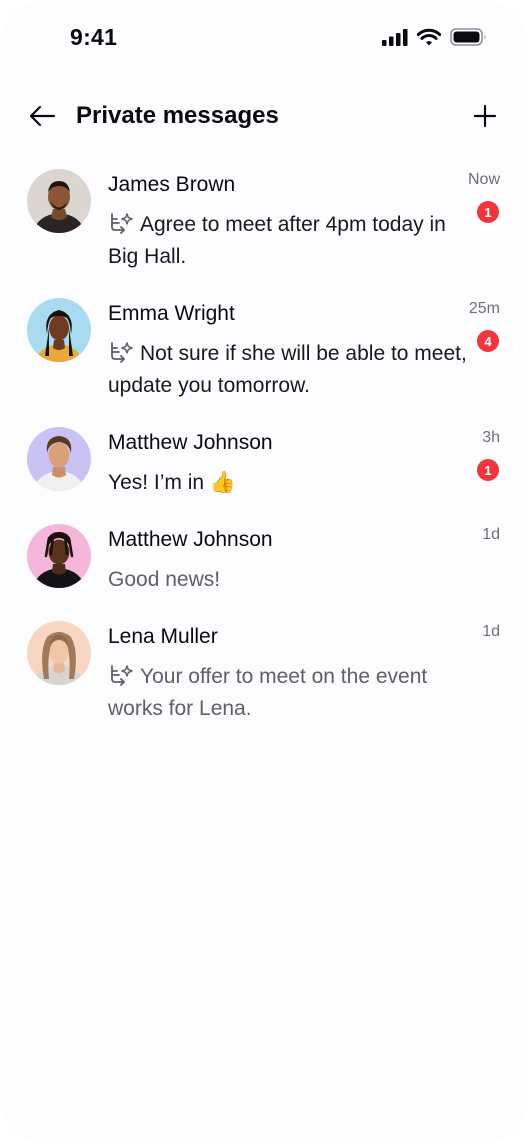 The width and height of the screenshot is (528, 1144). I want to click on plus-icon, so click(485, 116).